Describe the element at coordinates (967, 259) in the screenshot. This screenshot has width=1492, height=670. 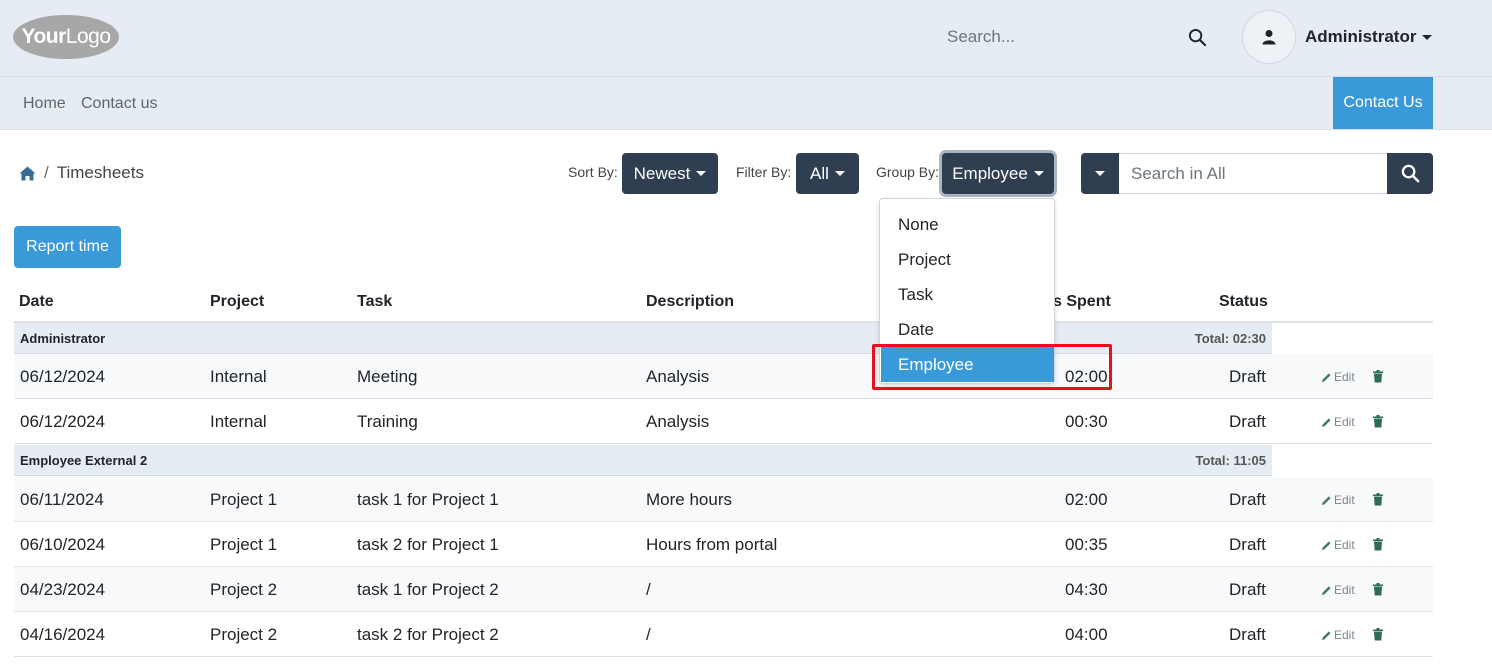
I see `group-by-option-project: Project` at that location.